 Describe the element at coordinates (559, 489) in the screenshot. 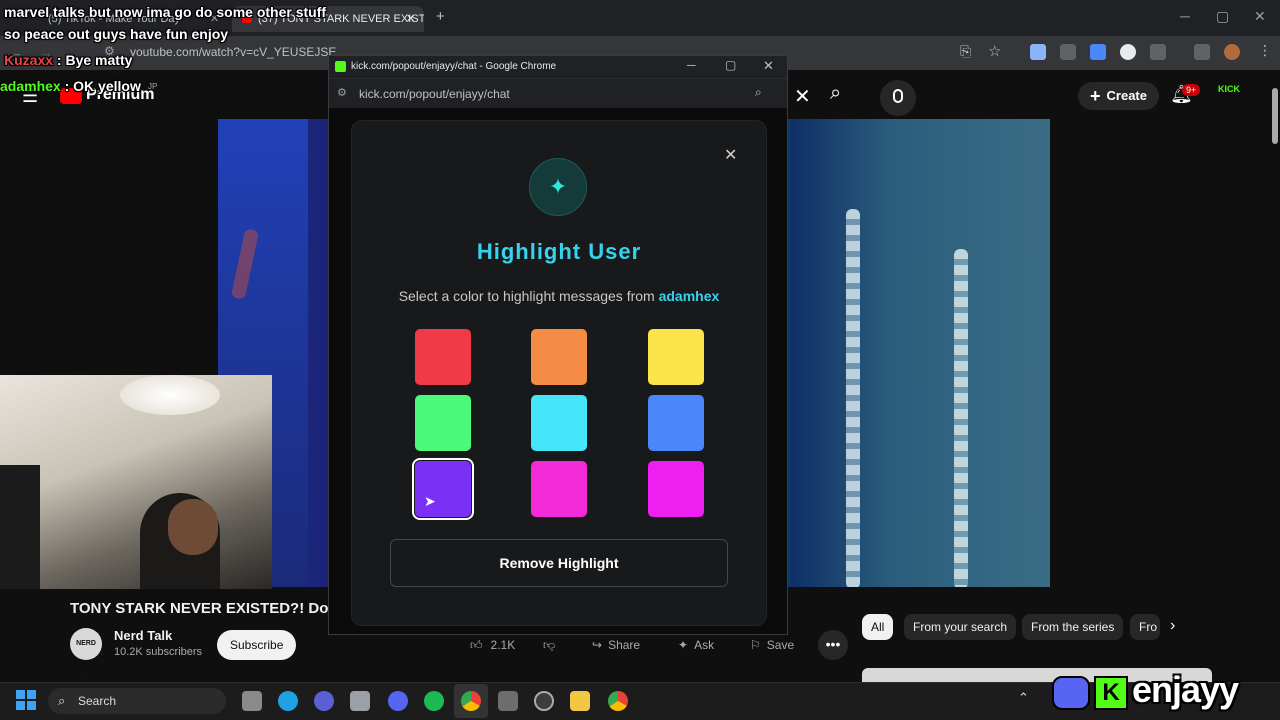

I see `swatch-pink` at that location.